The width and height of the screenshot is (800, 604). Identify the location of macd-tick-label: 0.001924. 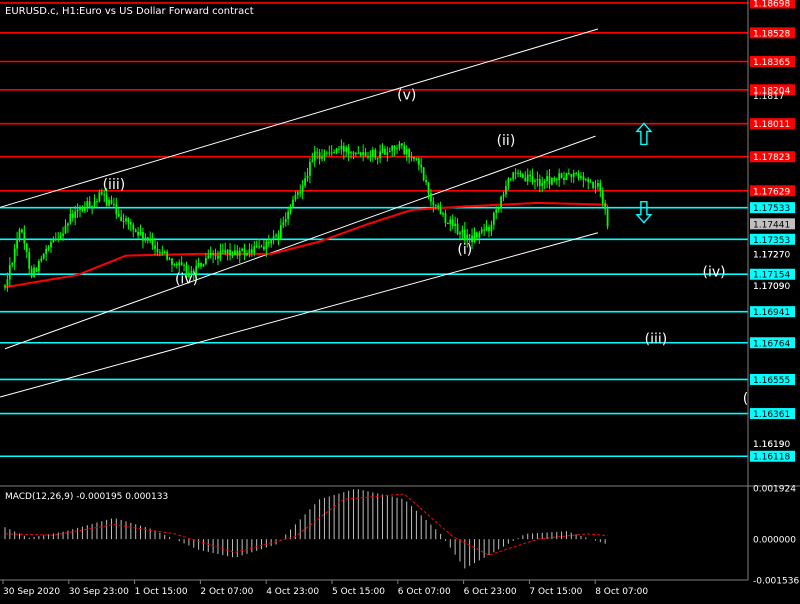
(774, 490).